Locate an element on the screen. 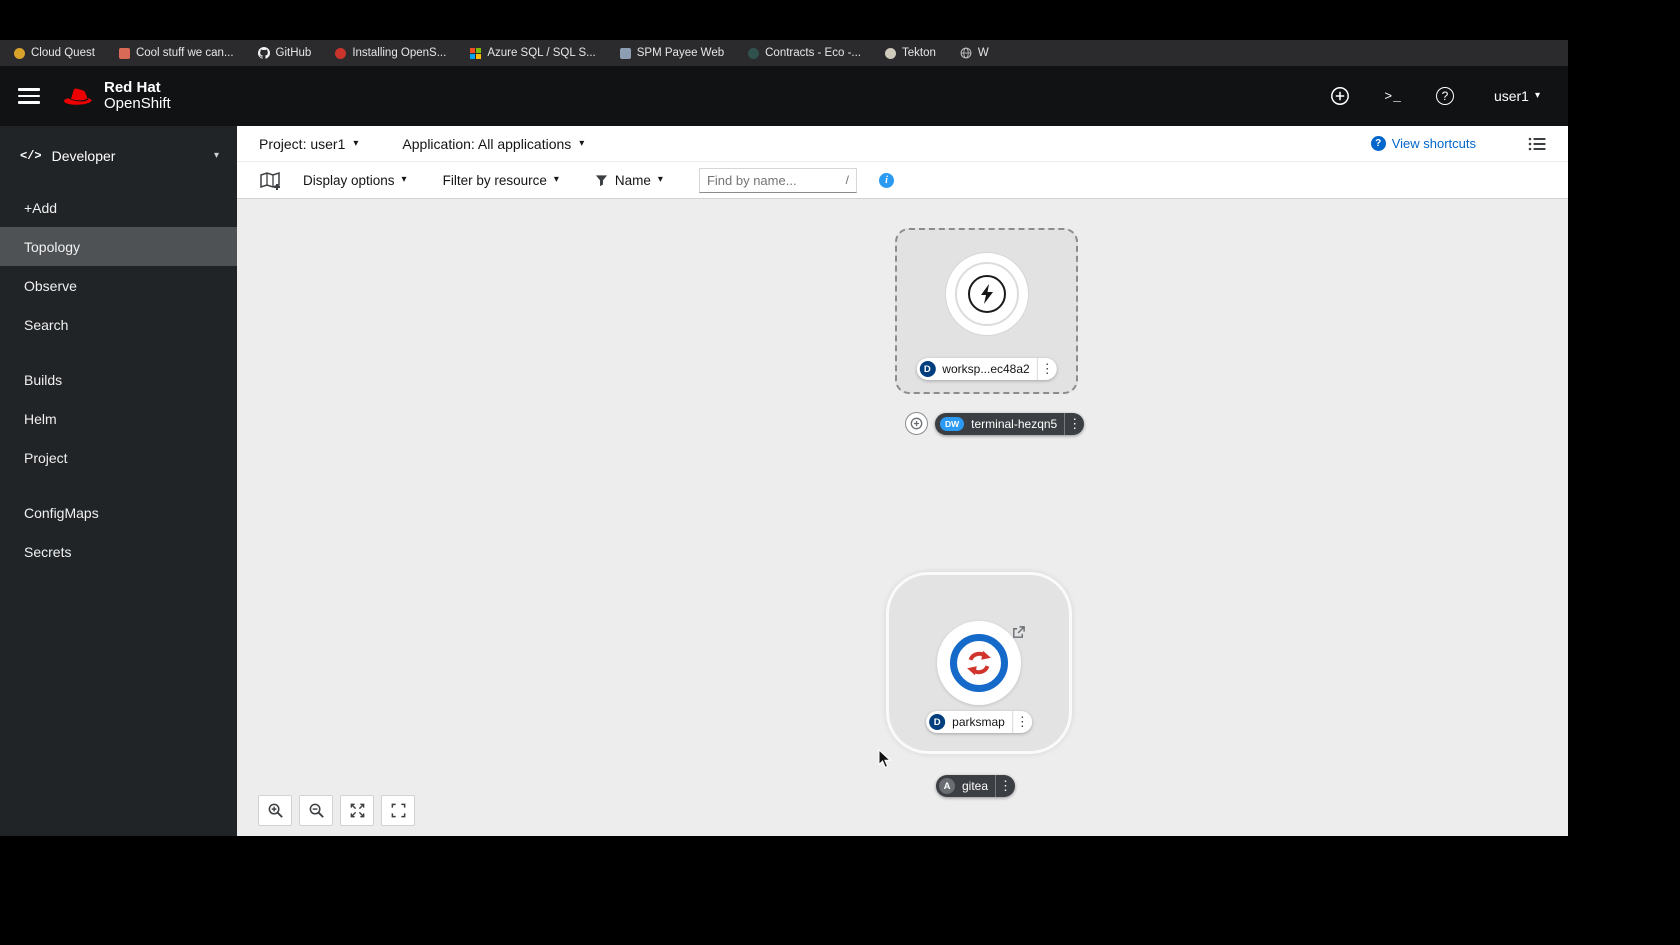 The height and width of the screenshot is (945, 1680). workspace-node-label: D worksp...ec48a2 ⋮ is located at coordinates (986, 369).